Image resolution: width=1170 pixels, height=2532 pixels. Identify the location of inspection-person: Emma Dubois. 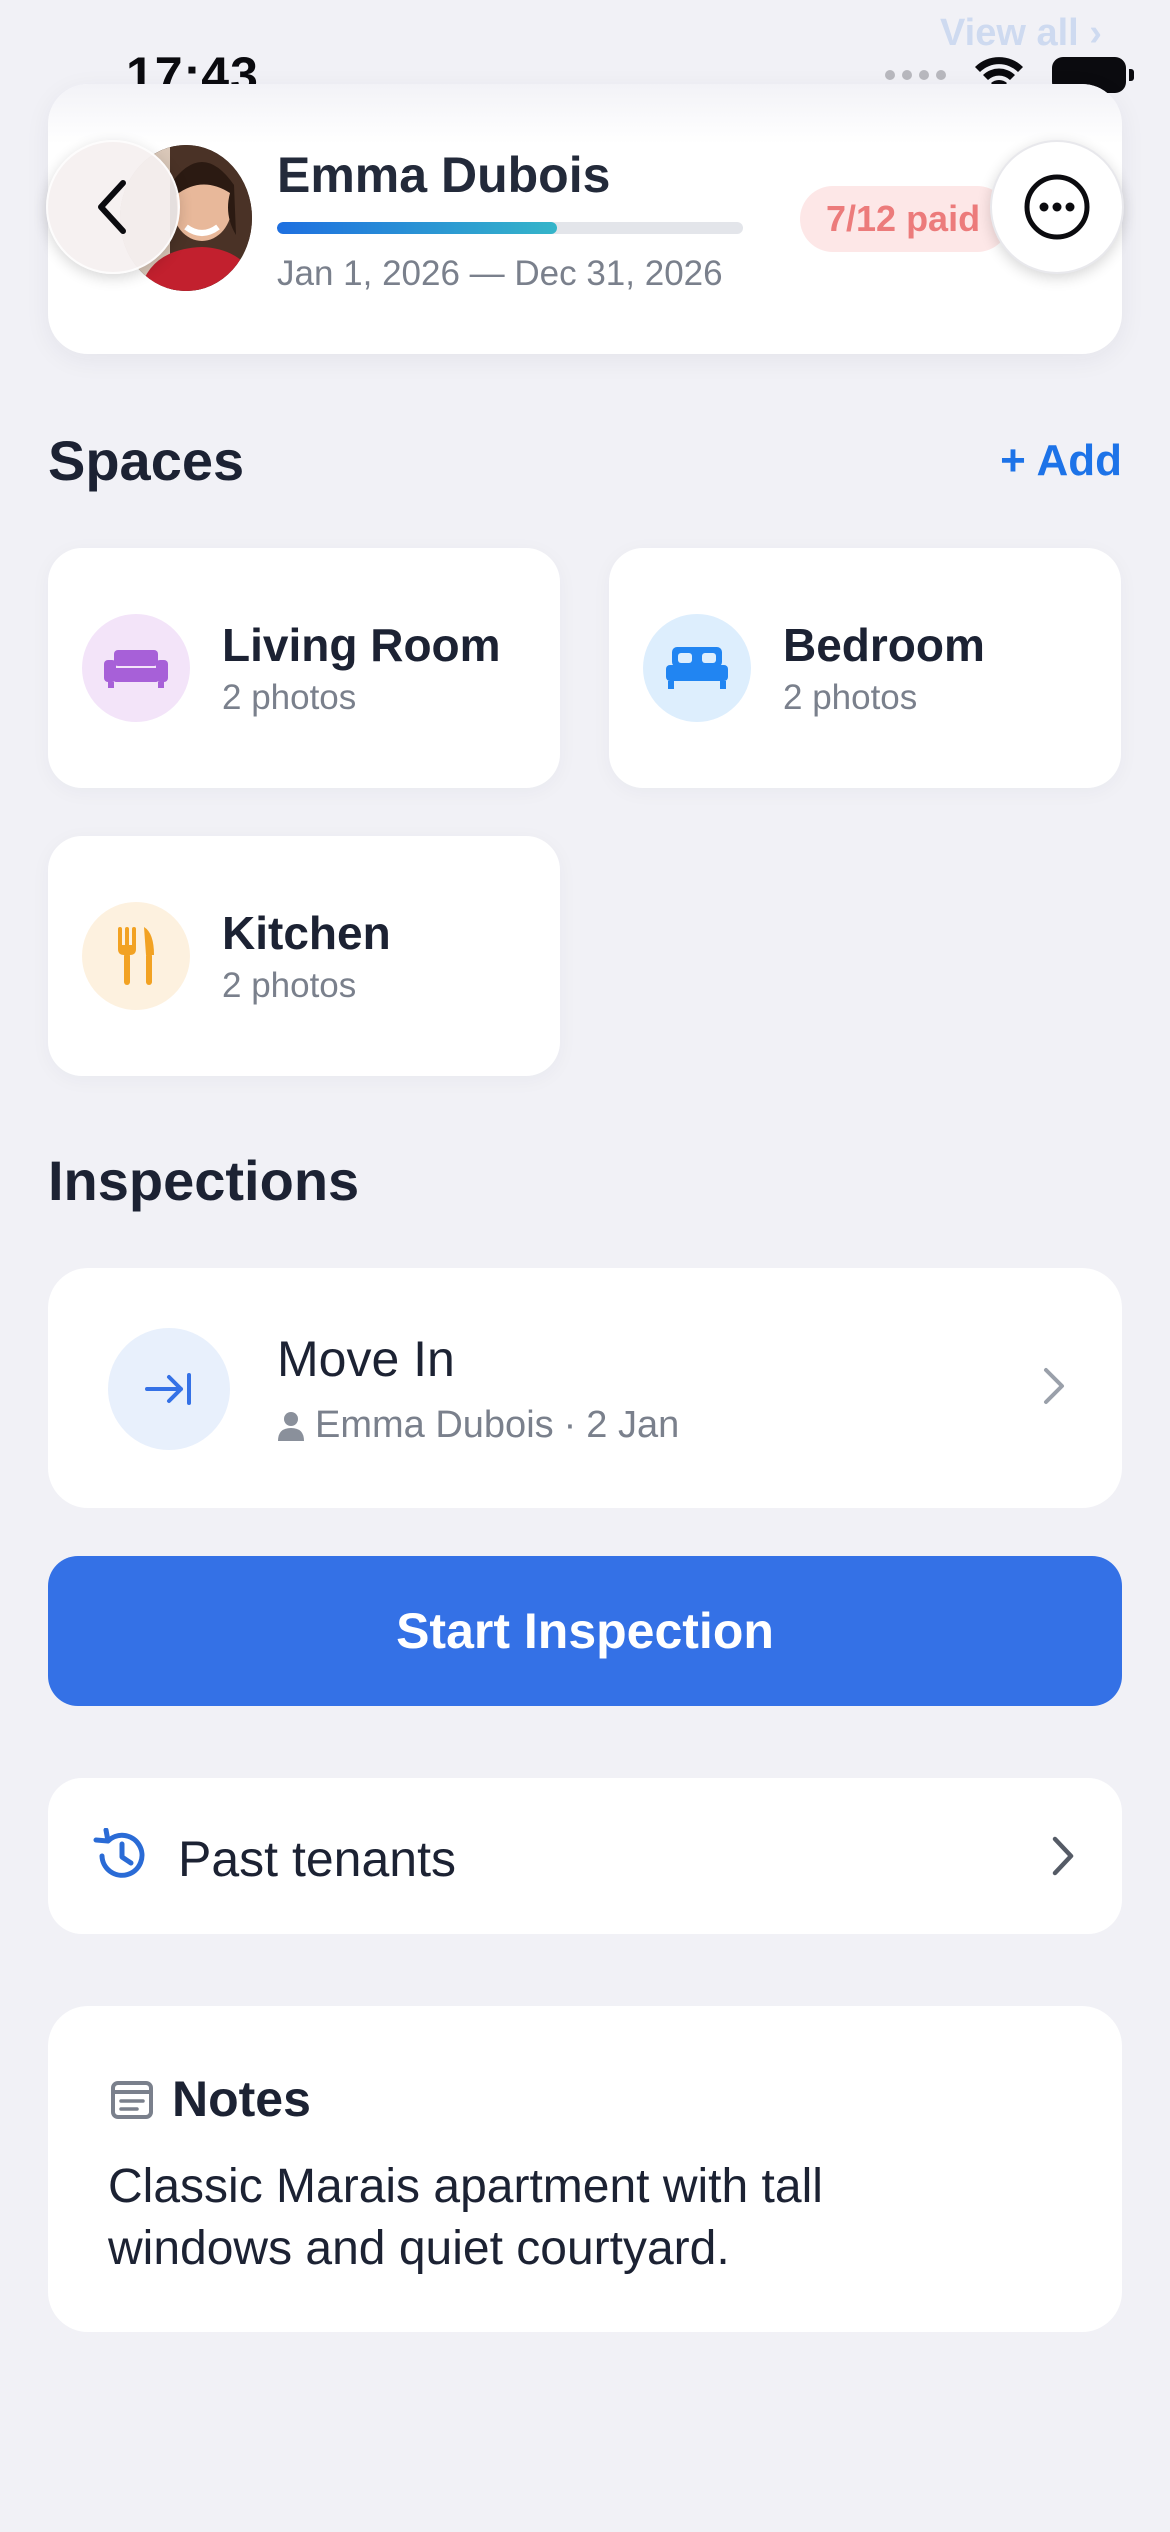
(434, 1425).